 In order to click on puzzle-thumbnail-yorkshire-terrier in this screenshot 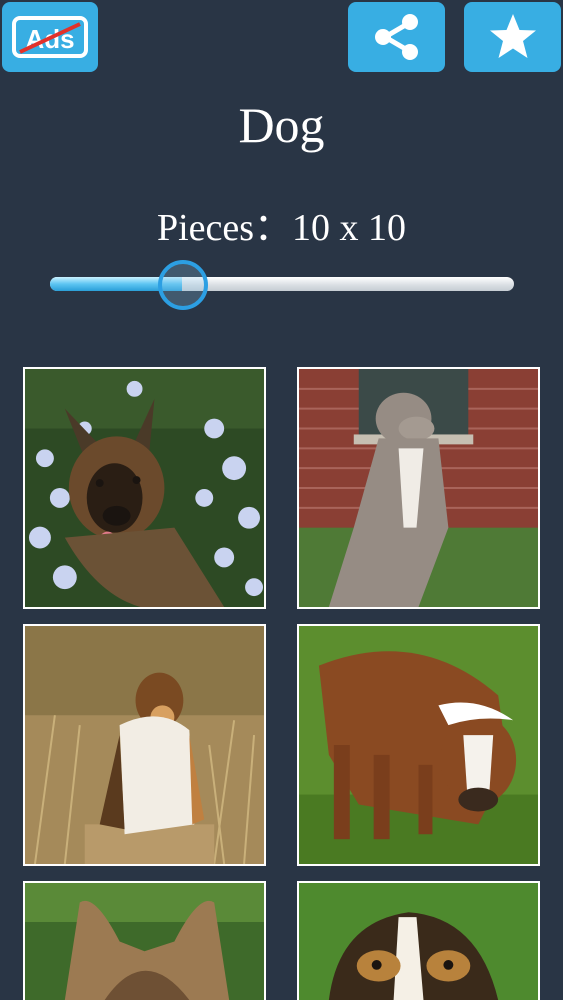, I will do `click(144, 940)`.